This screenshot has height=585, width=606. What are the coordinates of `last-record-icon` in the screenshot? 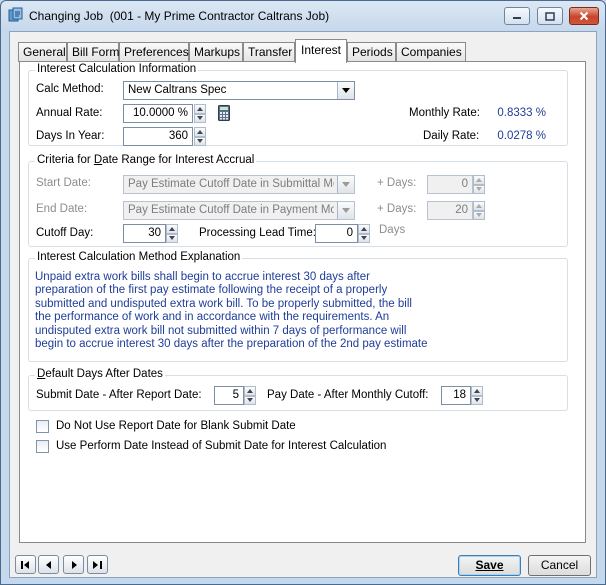 It's located at (97, 564).